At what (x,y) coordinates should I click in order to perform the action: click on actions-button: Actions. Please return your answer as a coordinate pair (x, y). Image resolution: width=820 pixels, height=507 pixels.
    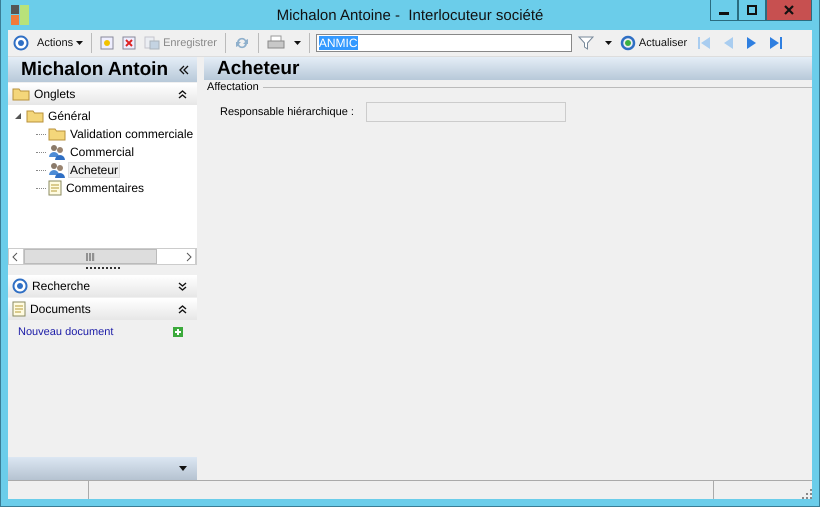
    Looking at the image, I should click on (60, 43).